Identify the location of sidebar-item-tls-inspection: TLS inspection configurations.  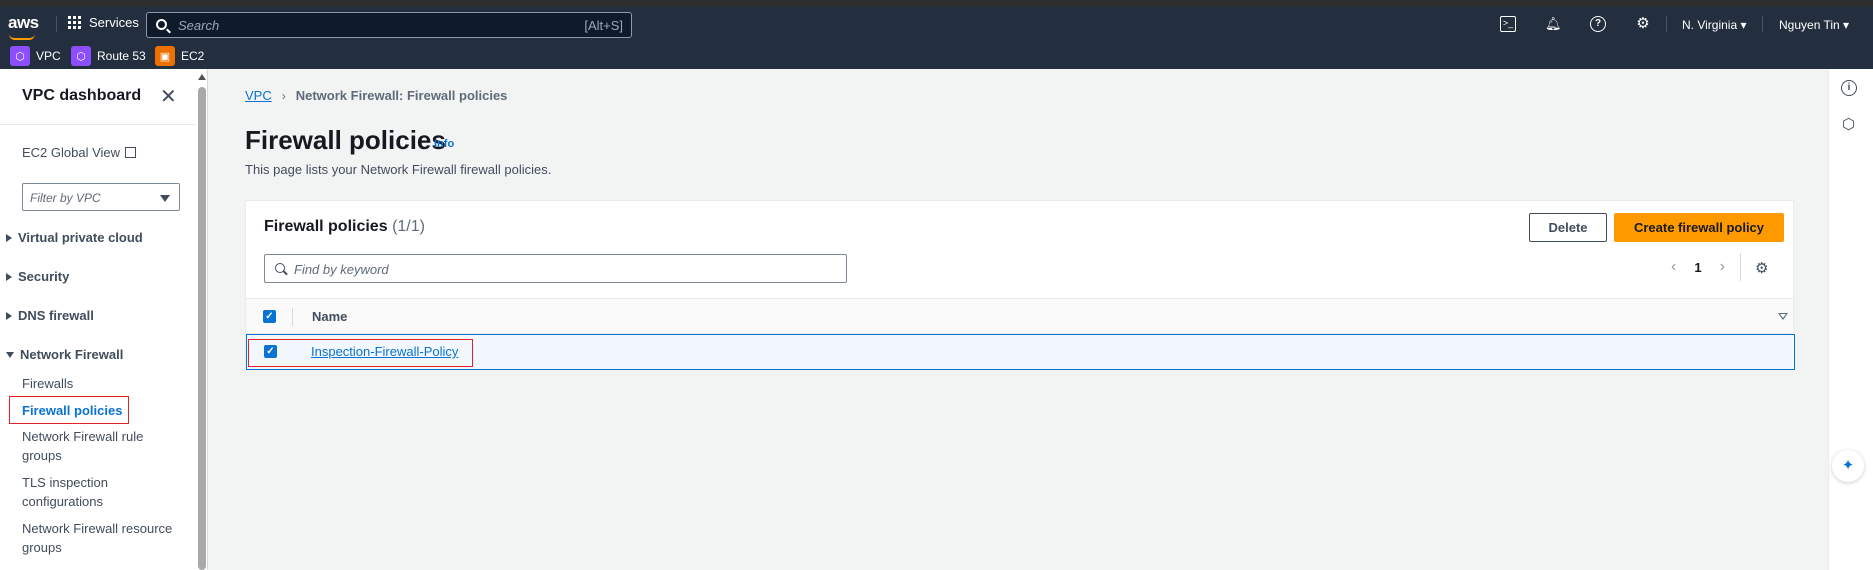
(102, 492).